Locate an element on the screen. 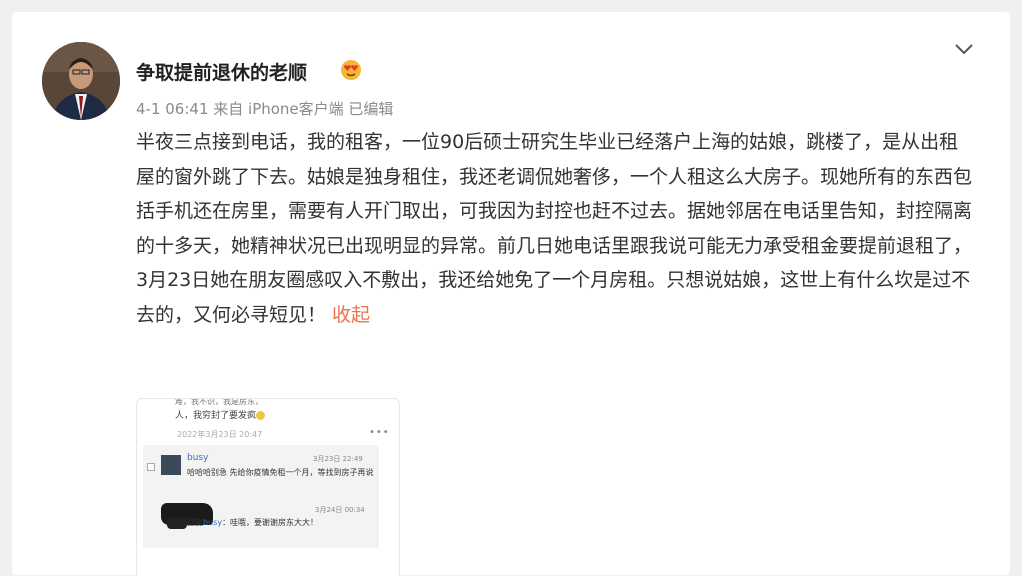 Image resolution: width=1022 pixels, height=576 pixels. avatar-image is located at coordinates (81, 81).